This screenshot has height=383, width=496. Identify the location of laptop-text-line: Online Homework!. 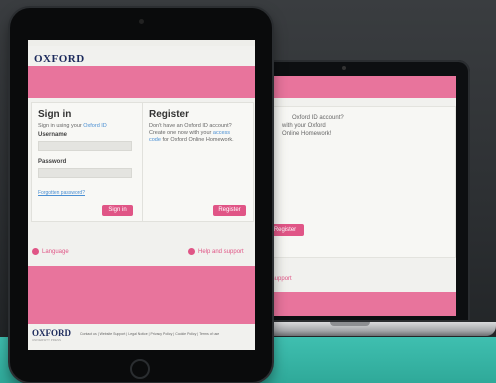
(307, 134).